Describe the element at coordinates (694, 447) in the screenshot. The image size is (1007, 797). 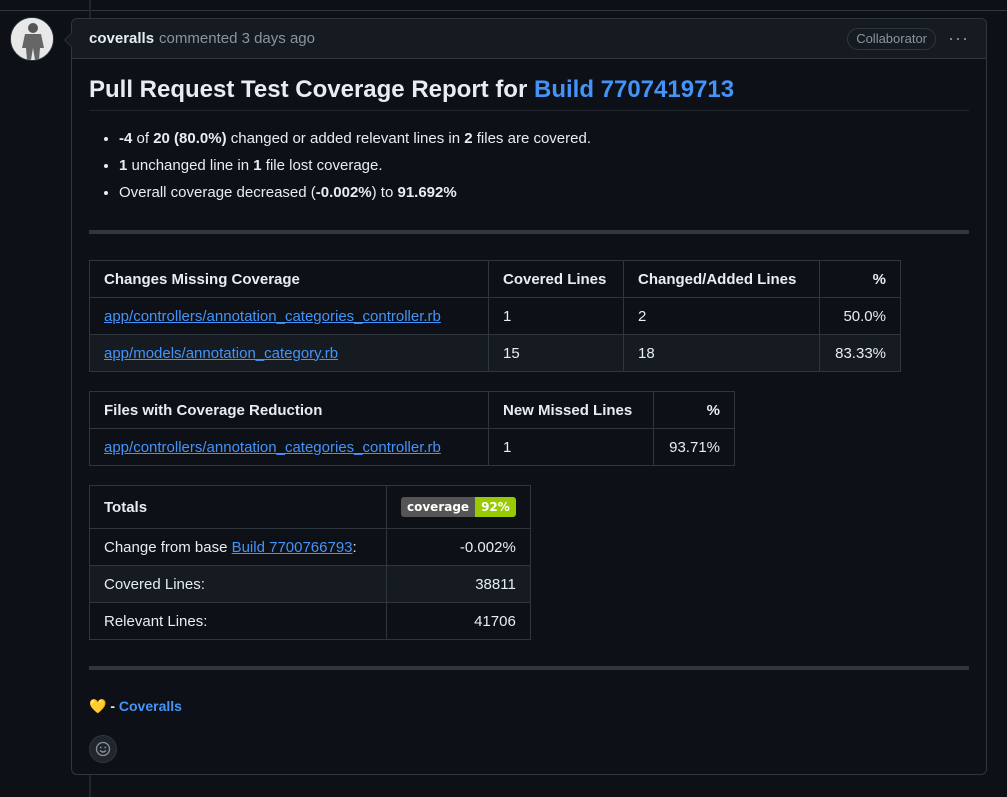
I see `table-cell: 93.71%` at that location.